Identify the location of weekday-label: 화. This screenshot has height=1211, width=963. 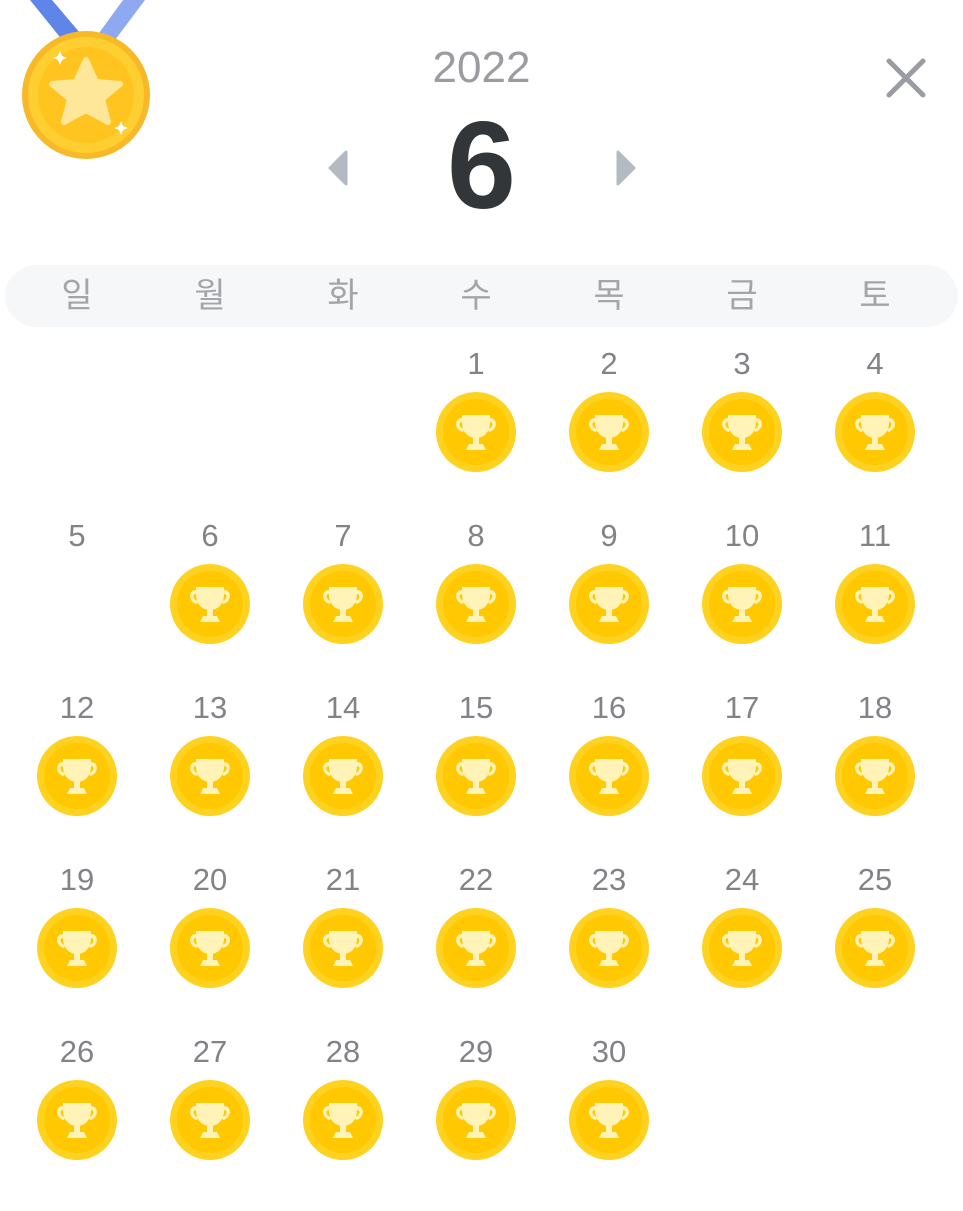
(343, 296).